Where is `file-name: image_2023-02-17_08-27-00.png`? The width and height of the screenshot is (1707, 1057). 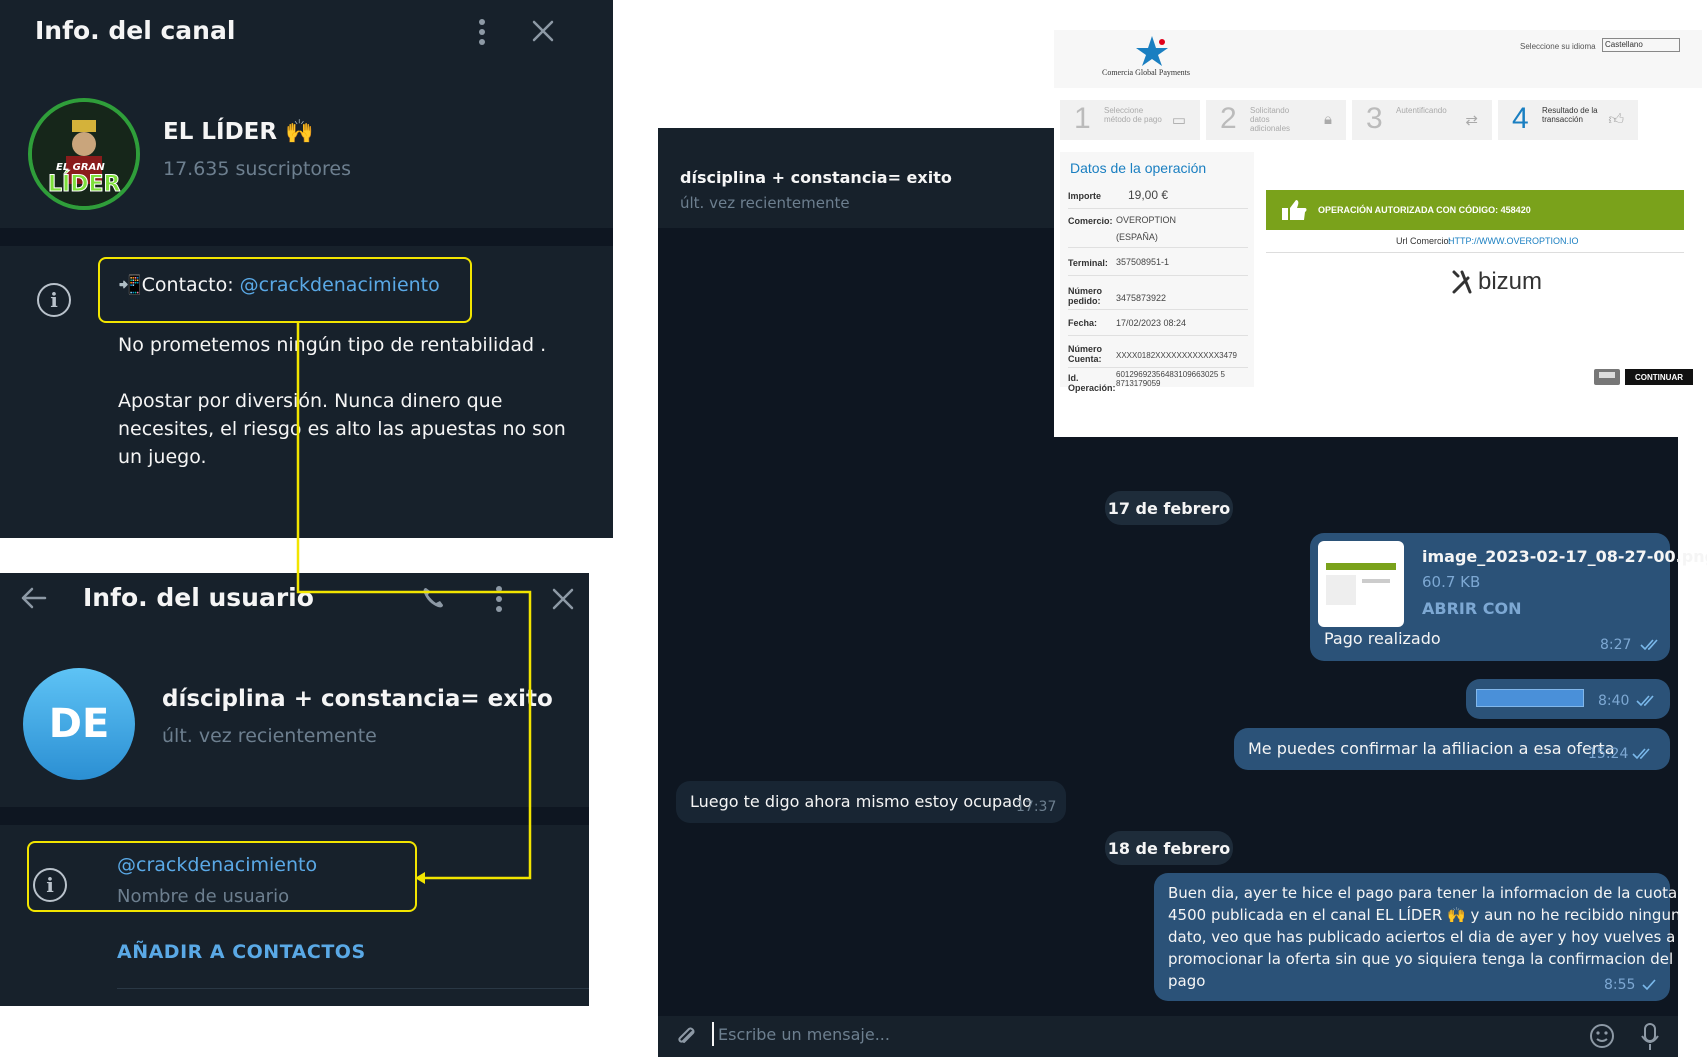 file-name: image_2023-02-17_08-27-00.png is located at coordinates (1564, 556).